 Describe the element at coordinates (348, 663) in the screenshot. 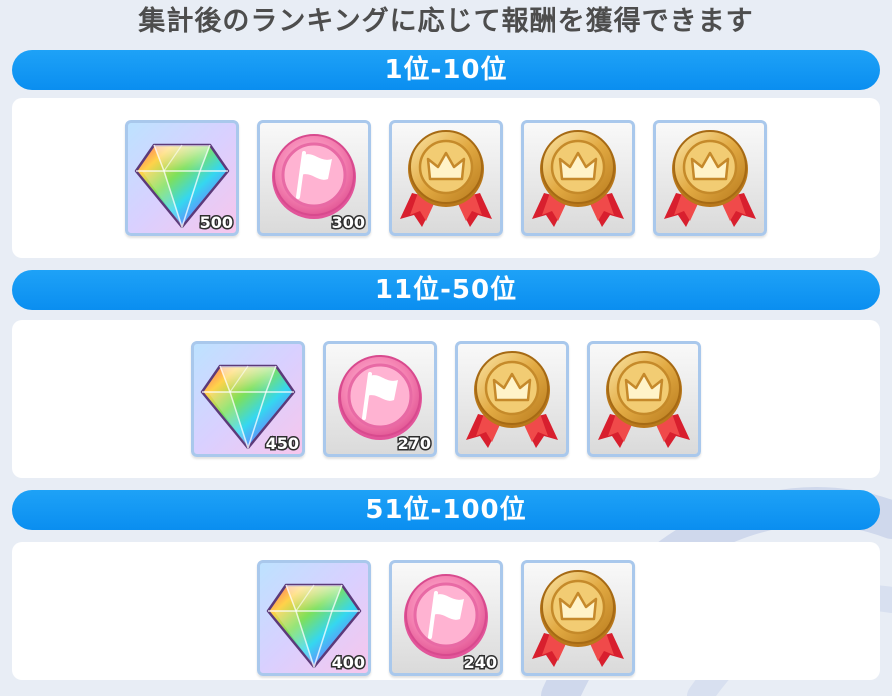

I see `reward-amount: 400` at that location.